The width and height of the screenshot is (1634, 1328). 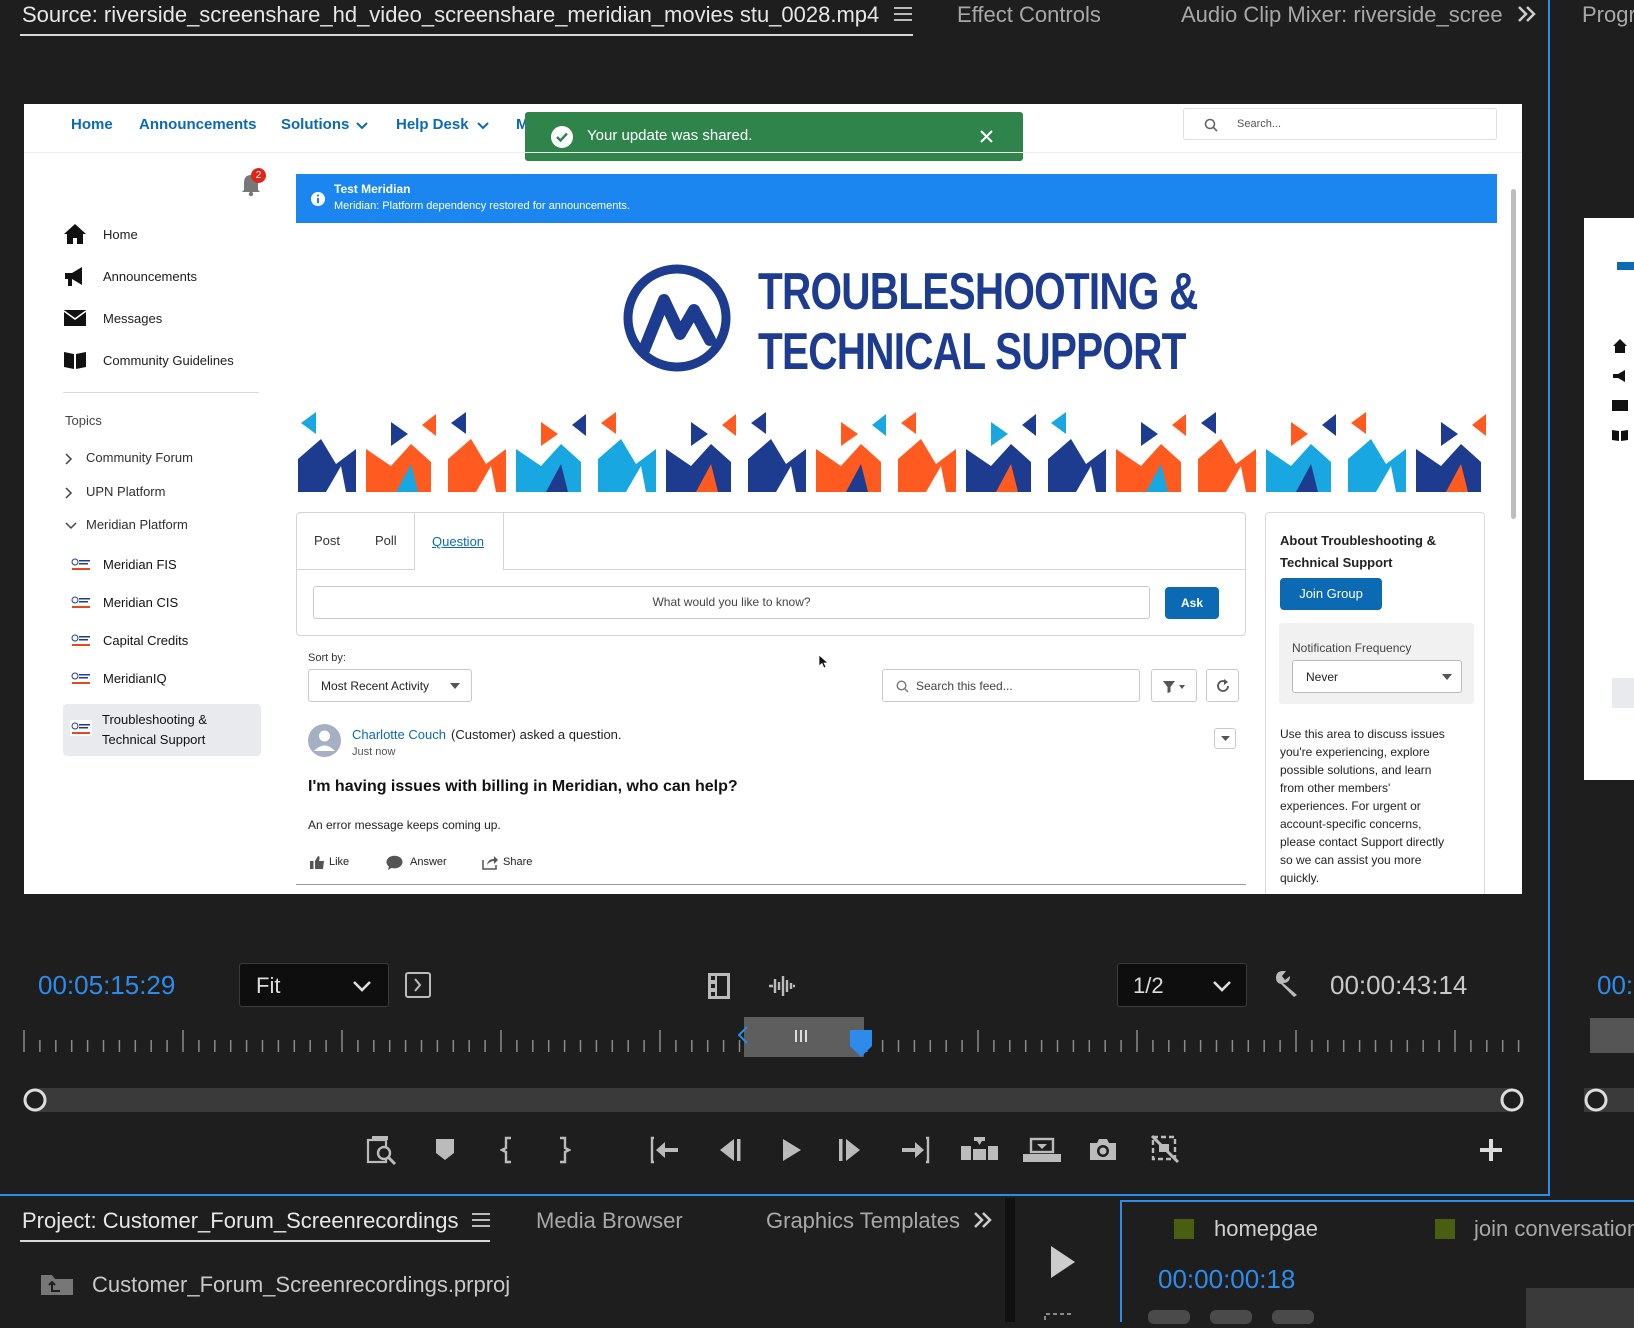 What do you see at coordinates (315, 124) in the screenshot?
I see `site-nav-solutions: Solutions` at bounding box center [315, 124].